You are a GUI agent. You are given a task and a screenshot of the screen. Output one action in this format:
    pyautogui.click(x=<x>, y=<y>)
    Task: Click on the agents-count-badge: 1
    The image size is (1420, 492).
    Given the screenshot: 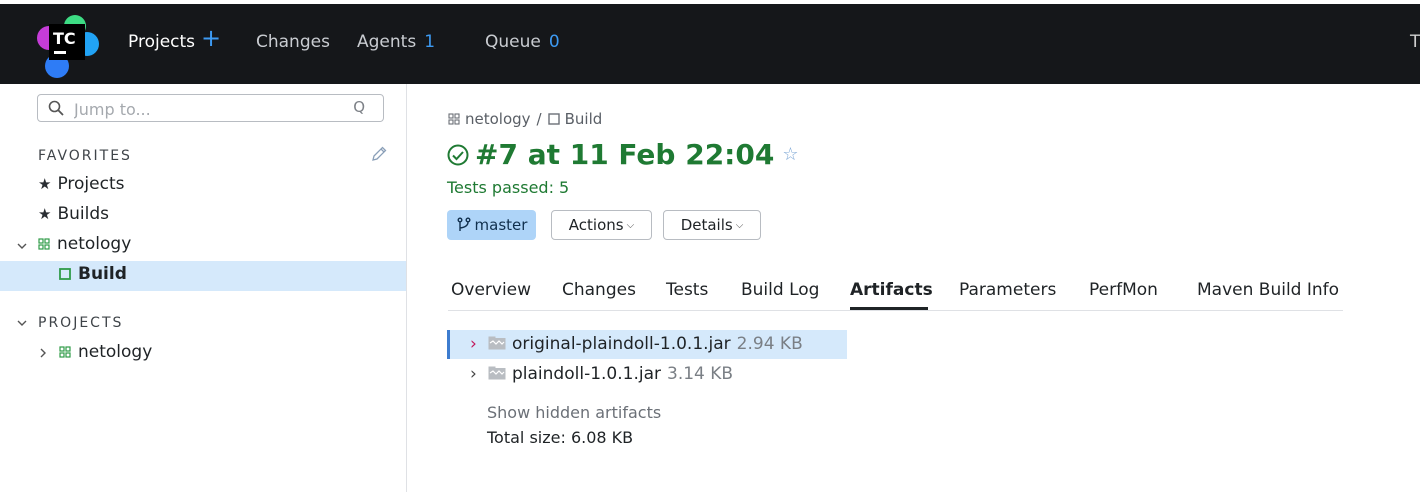 What is the action you would take?
    pyautogui.click(x=430, y=42)
    